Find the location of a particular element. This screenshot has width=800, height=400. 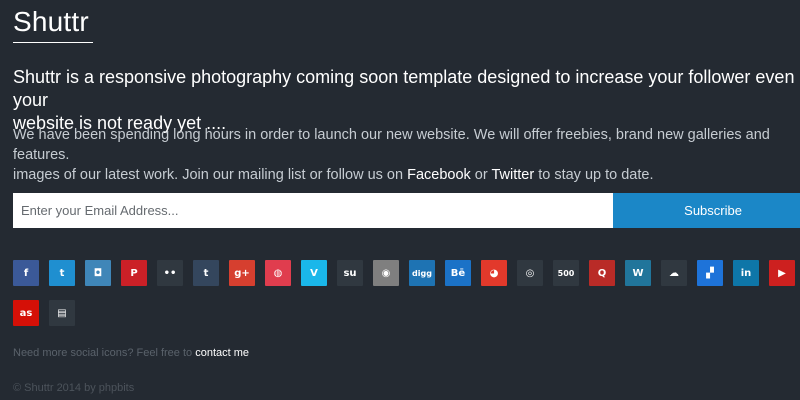

soundcloud-icon: ☁ is located at coordinates (674, 273).